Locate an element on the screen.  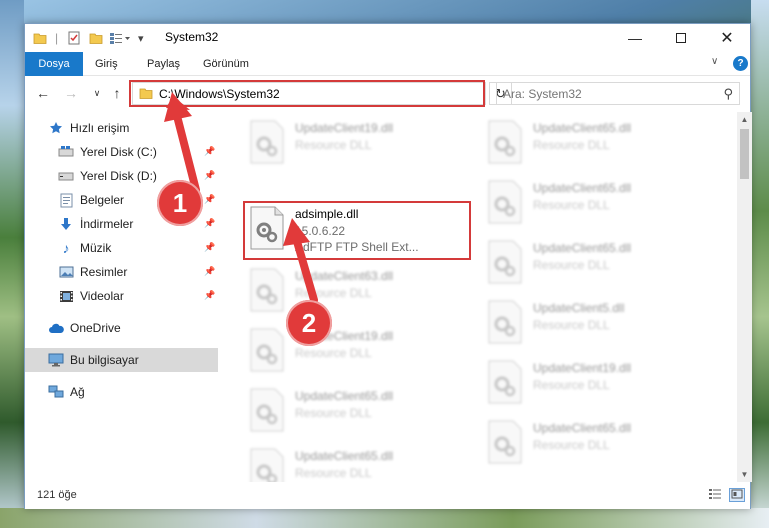
chevron-down-icon: ∨ is located at coordinates (97, 92).